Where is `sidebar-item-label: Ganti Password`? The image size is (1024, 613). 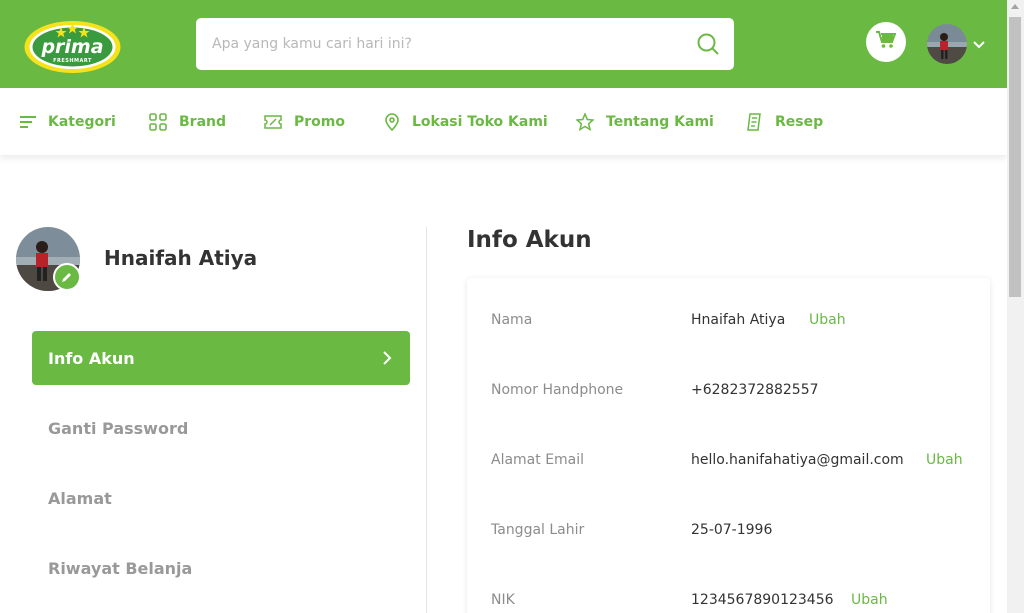
sidebar-item-label: Ganti Password is located at coordinates (118, 428).